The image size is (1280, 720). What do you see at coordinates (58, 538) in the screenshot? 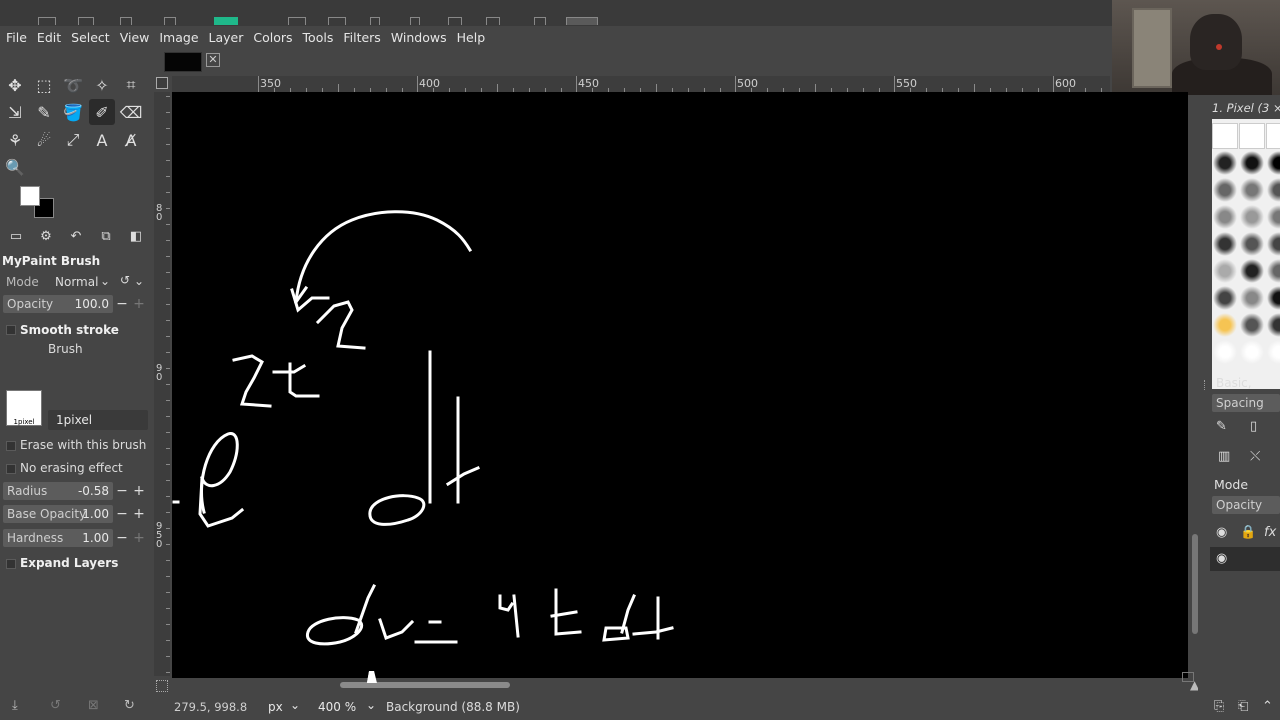
I see `hardness-slider: Hardness 1.00` at bounding box center [58, 538].